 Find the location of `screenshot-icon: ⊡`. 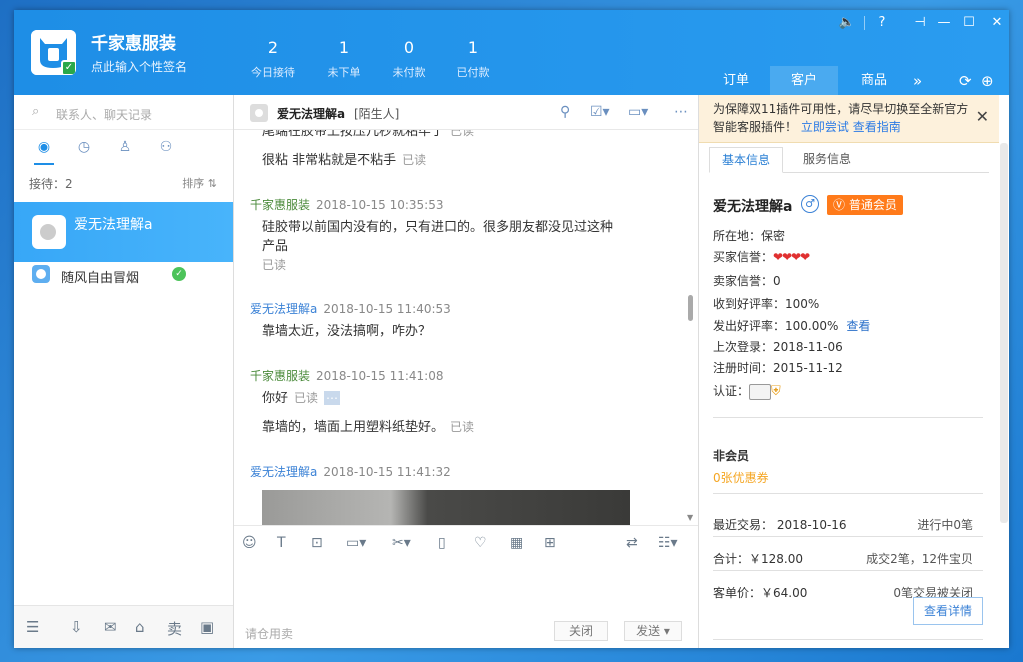

screenshot-icon: ⊡ is located at coordinates (317, 543).